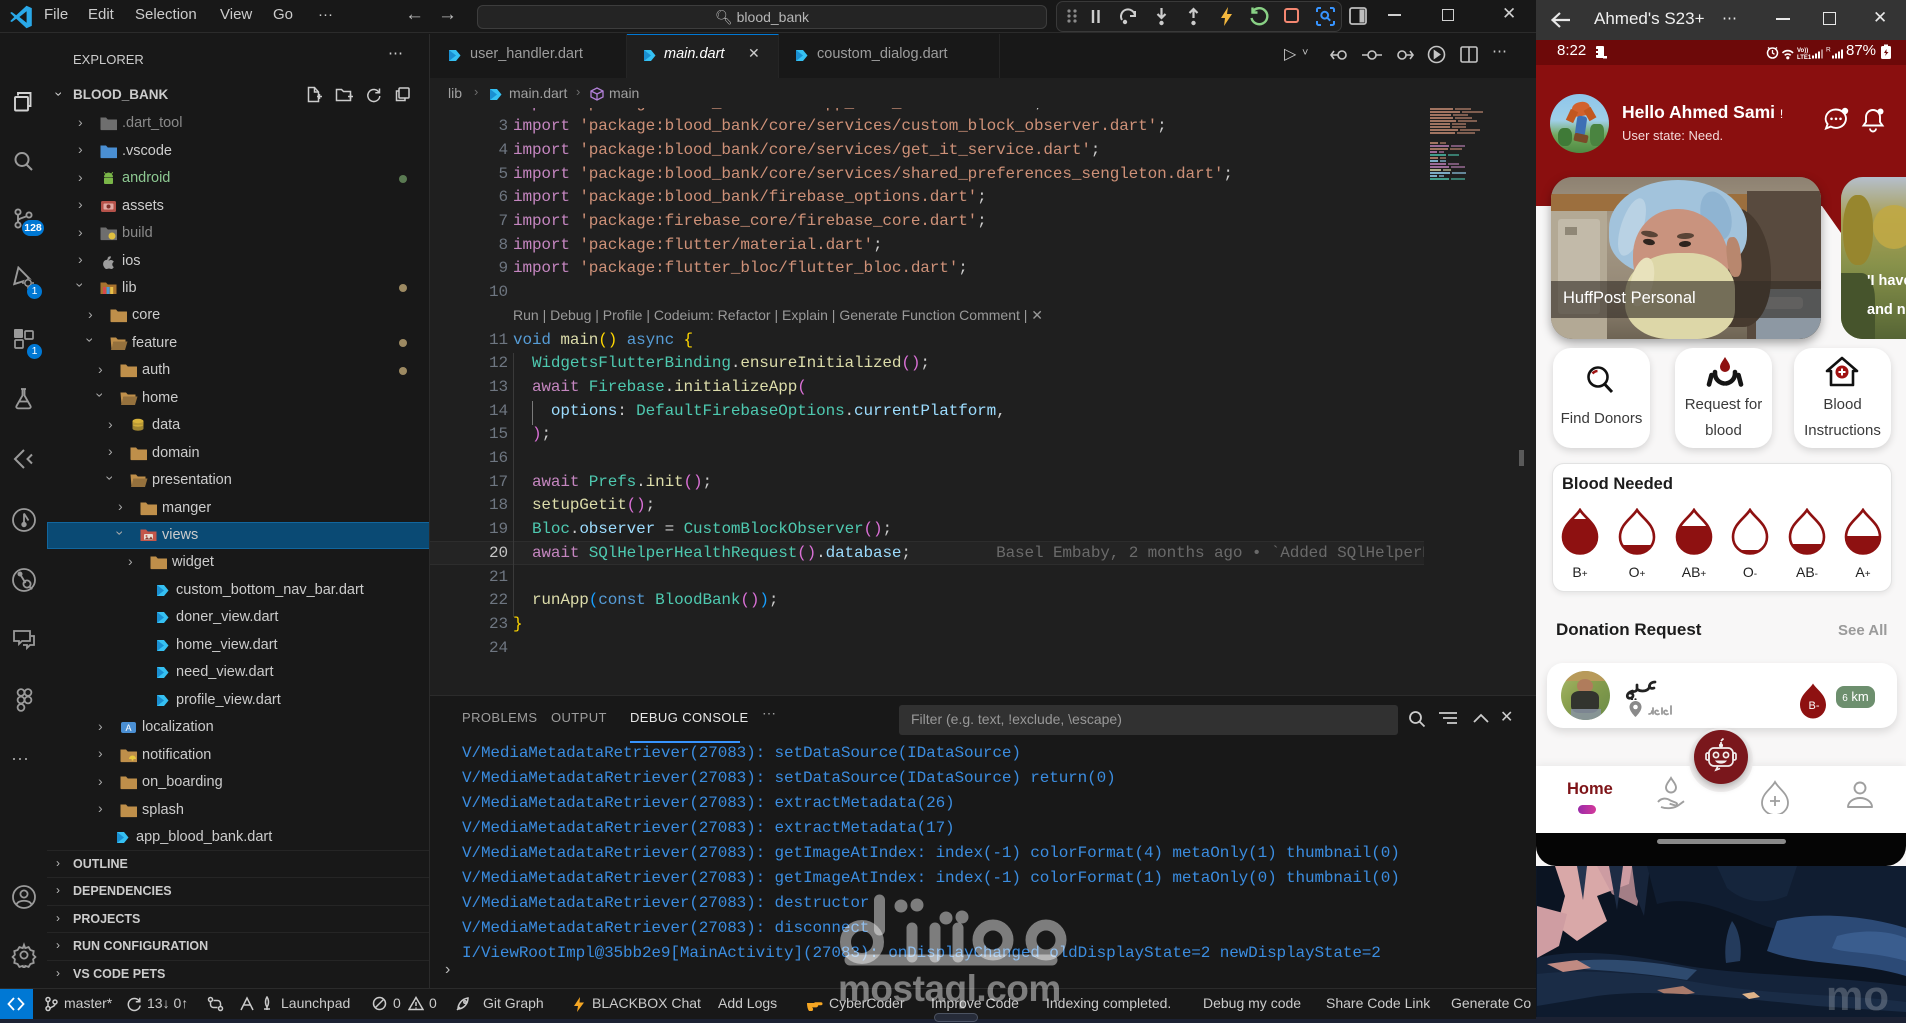 The height and width of the screenshot is (1023, 1906). What do you see at coordinates (1804, 58) in the screenshot?
I see `svg-text: LTE1` at bounding box center [1804, 58].